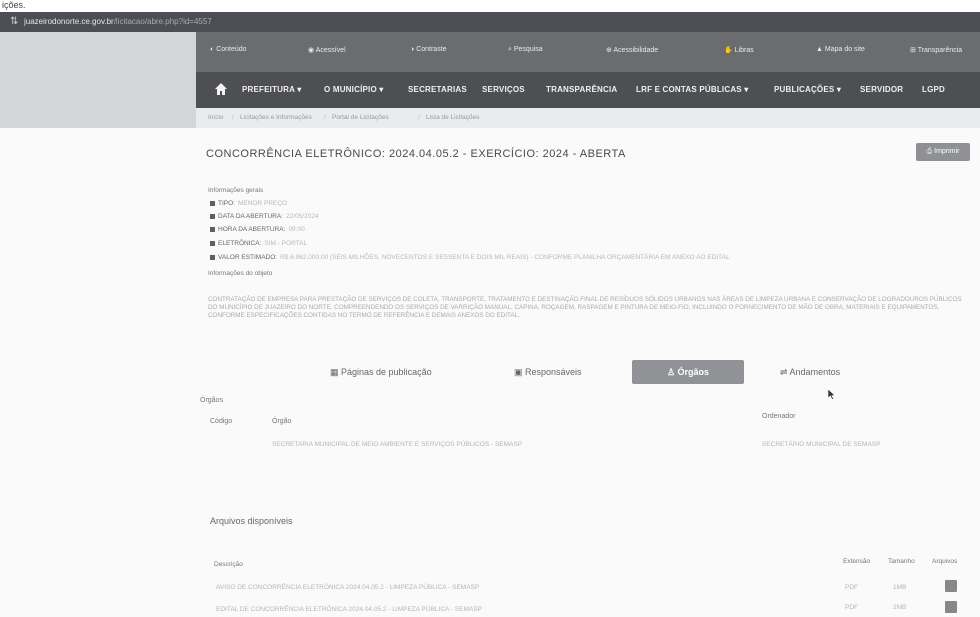 The image size is (980, 617). I want to click on acc-item-libras: ✋ Libras, so click(739, 50).